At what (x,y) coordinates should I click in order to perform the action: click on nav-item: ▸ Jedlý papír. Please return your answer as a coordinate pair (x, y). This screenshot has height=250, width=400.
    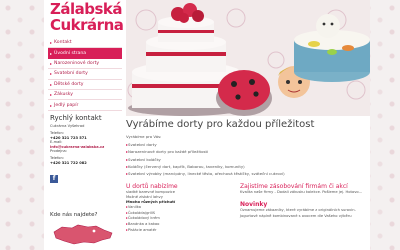
    Looking at the image, I should click on (85, 105).